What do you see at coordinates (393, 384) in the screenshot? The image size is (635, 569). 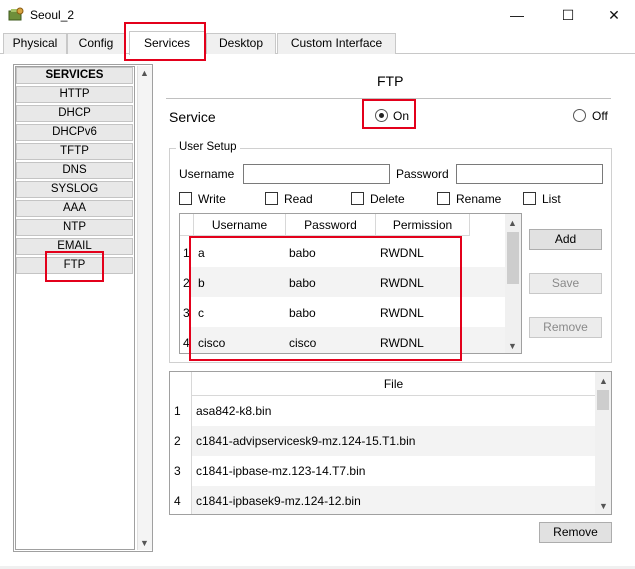 I see `file-column-header: File` at bounding box center [393, 384].